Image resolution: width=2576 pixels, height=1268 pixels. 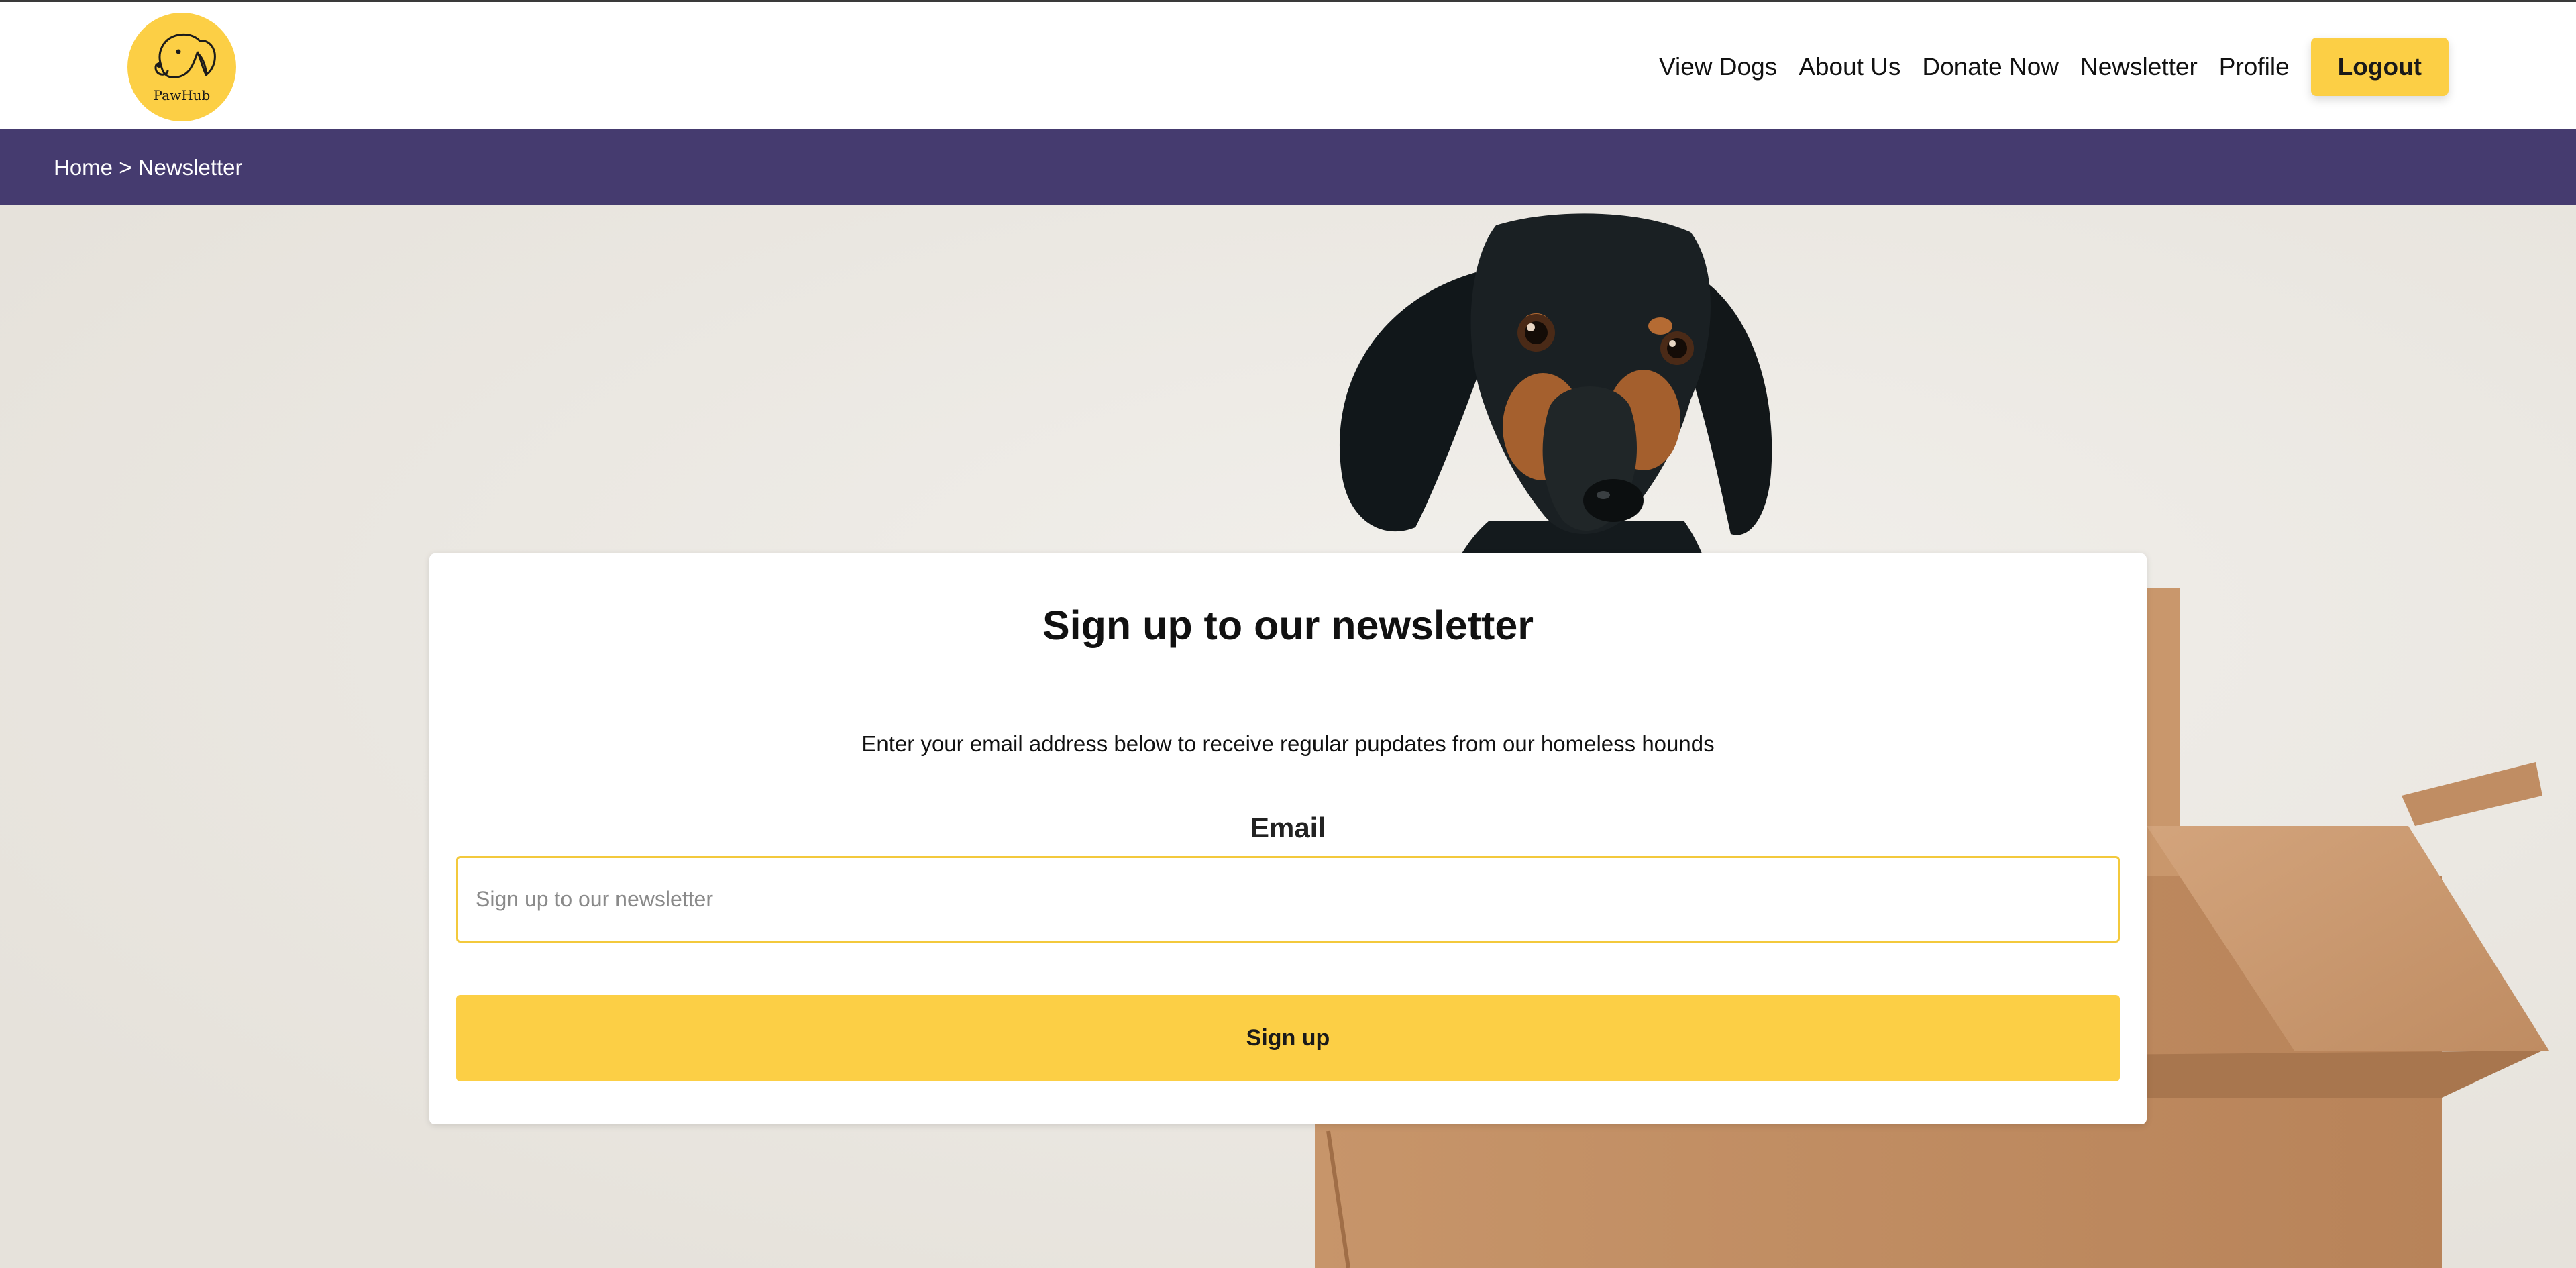 What do you see at coordinates (148, 167) in the screenshot?
I see `breadcrumb: Home > Newsletter` at bounding box center [148, 167].